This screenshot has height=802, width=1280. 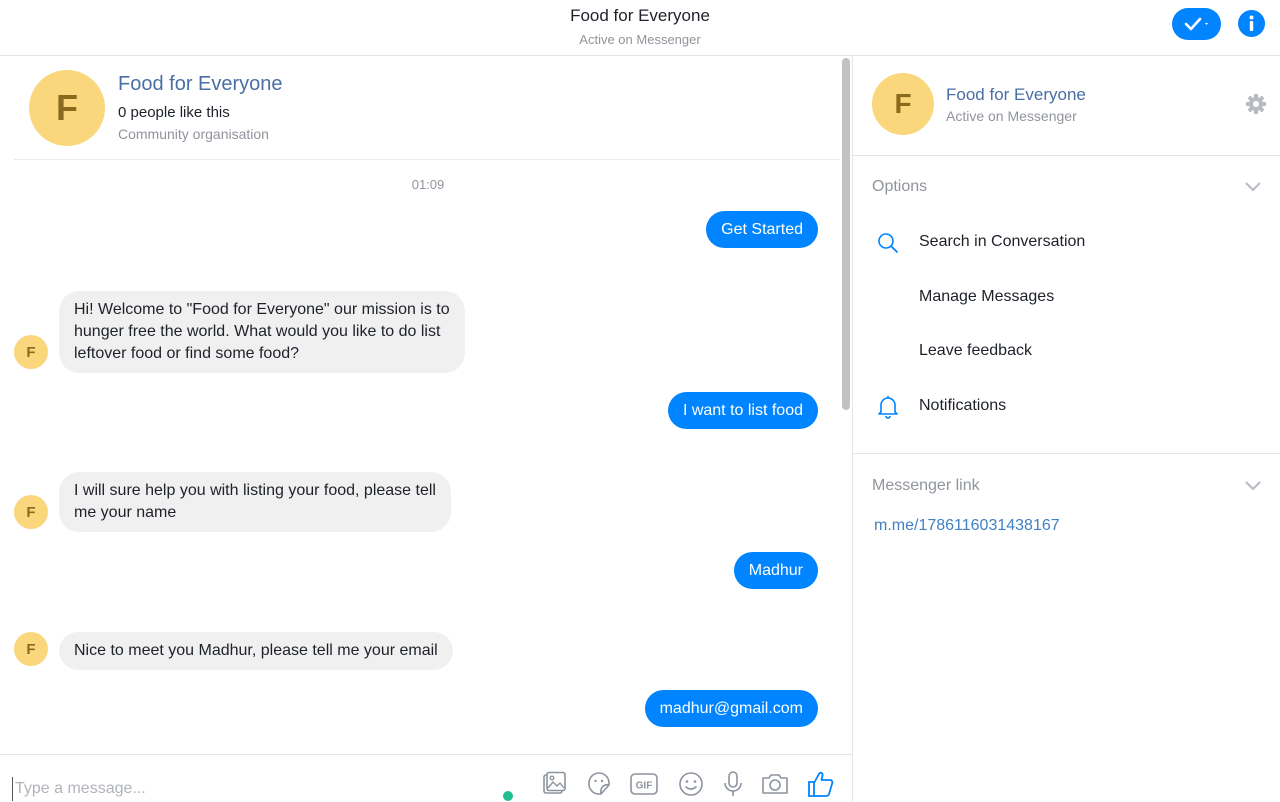 I want to click on conversation-title: Food for Everyone, so click(x=640, y=15).